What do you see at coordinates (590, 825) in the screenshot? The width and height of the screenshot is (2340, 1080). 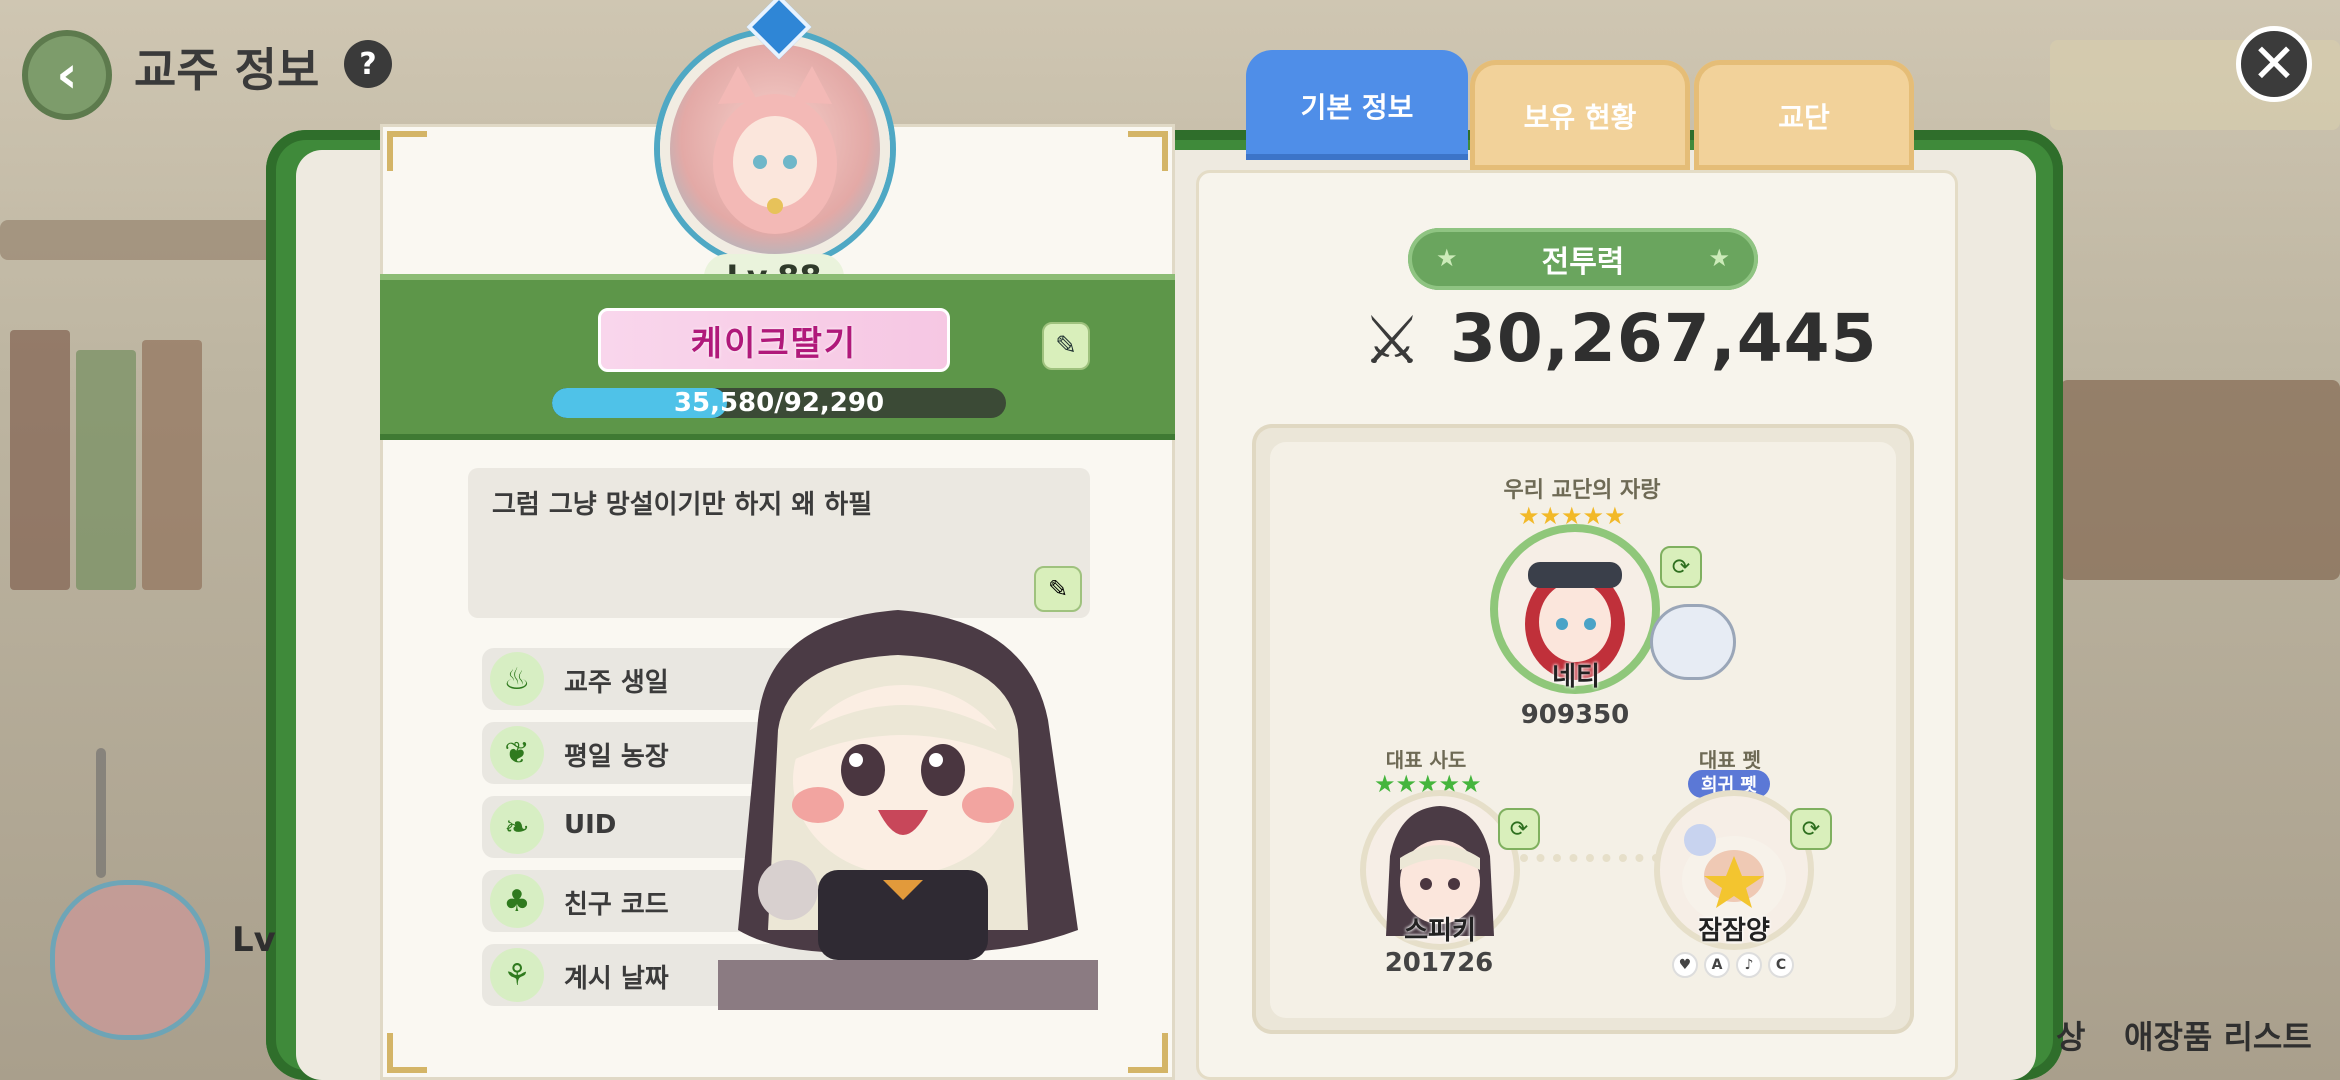 I see `info-label: UID` at bounding box center [590, 825].